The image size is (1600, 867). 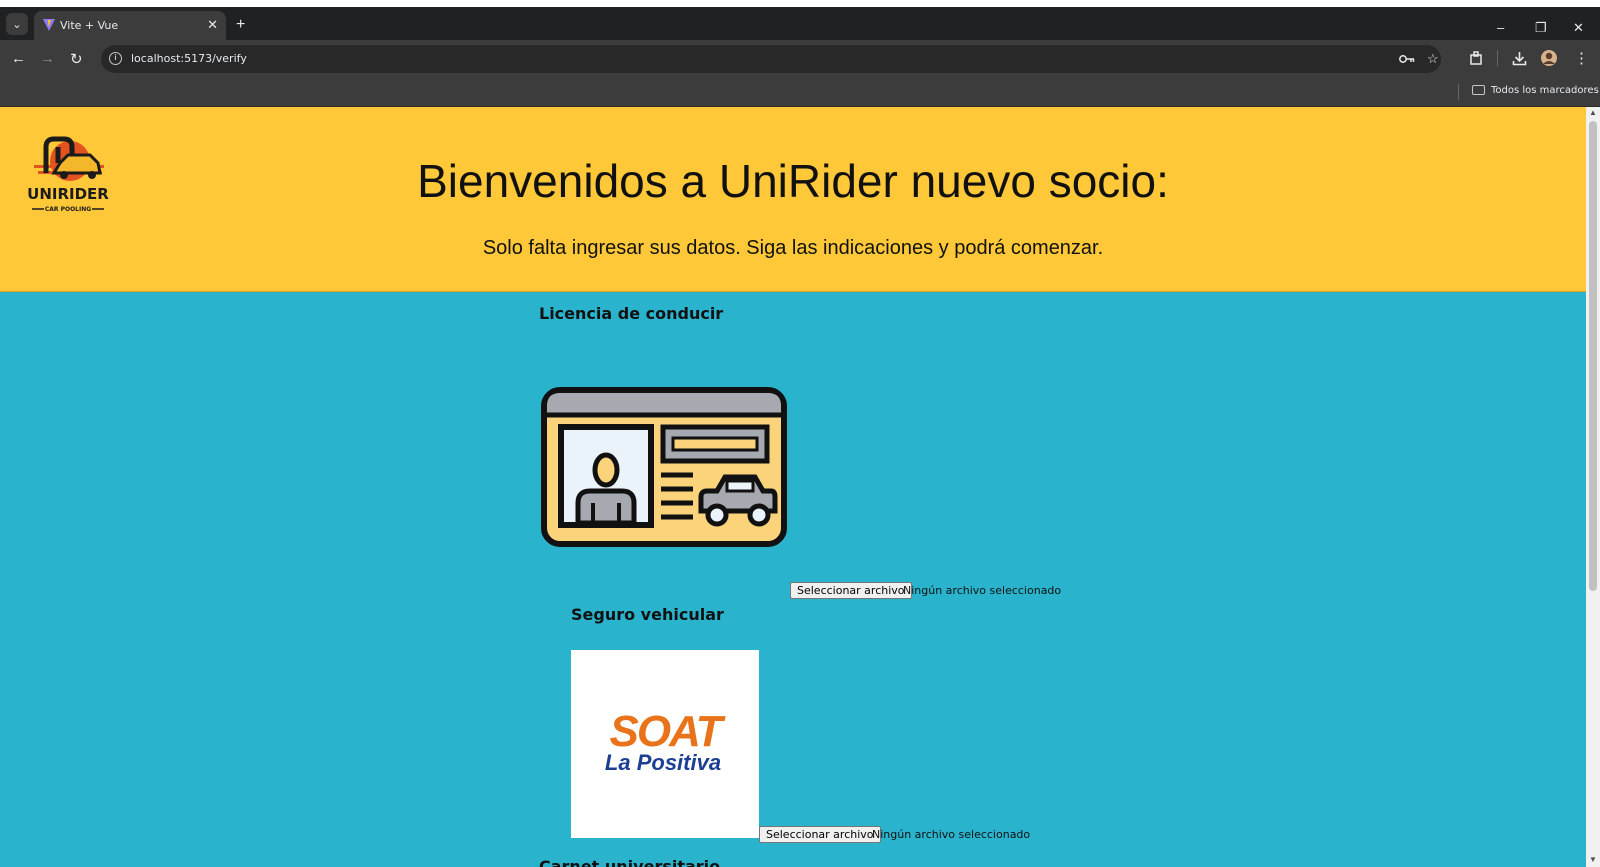 I want to click on new-tab-button: +, so click(x=240, y=25).